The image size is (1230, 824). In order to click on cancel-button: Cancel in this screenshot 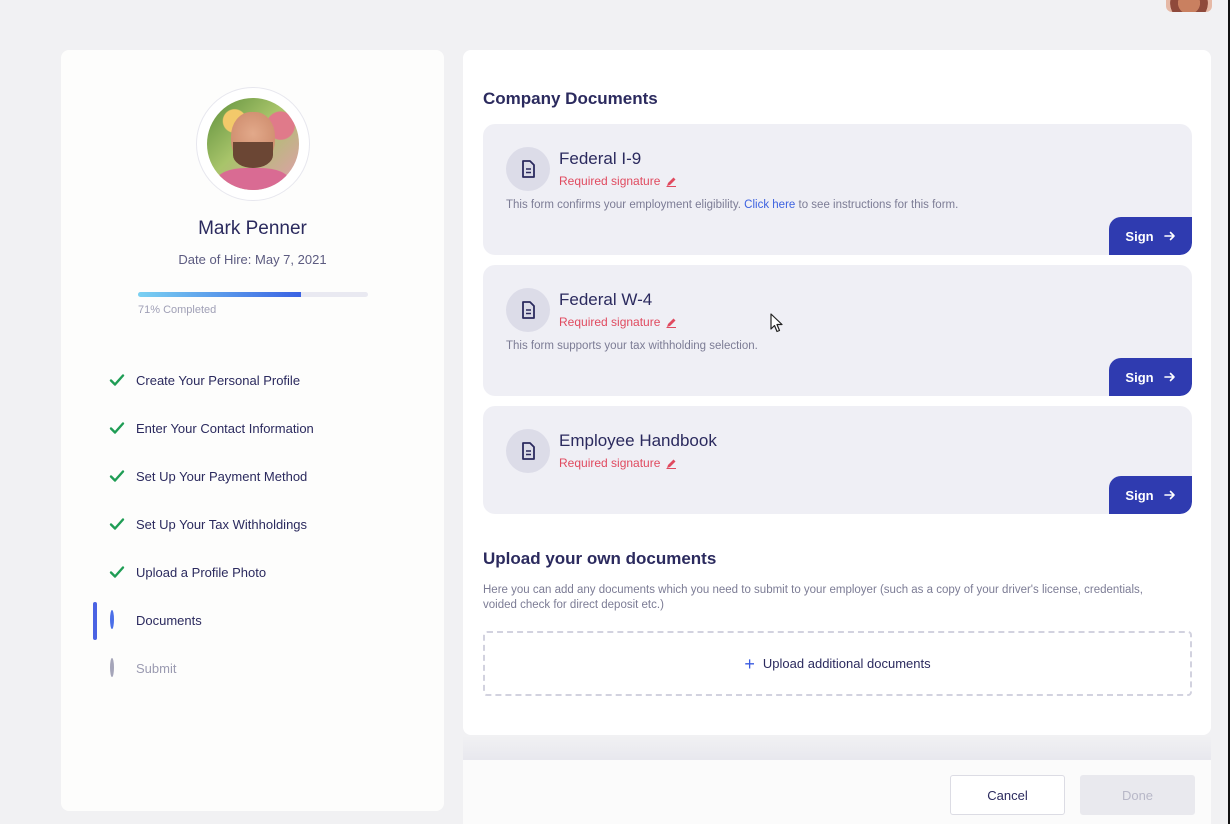, I will do `click(1007, 795)`.